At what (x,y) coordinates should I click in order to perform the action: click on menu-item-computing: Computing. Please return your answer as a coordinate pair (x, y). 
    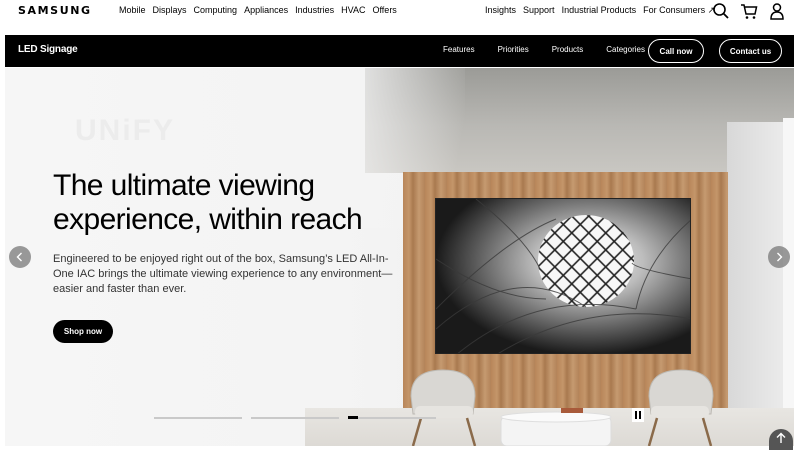
    Looking at the image, I should click on (216, 10).